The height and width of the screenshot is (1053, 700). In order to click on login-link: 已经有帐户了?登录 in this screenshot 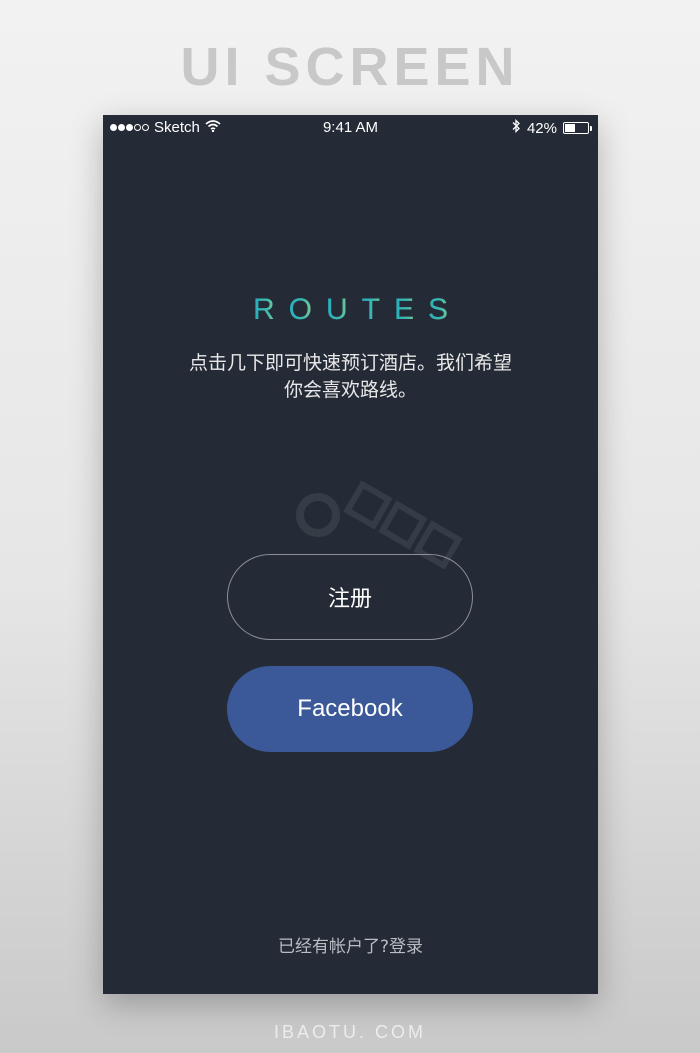, I will do `click(350, 944)`.